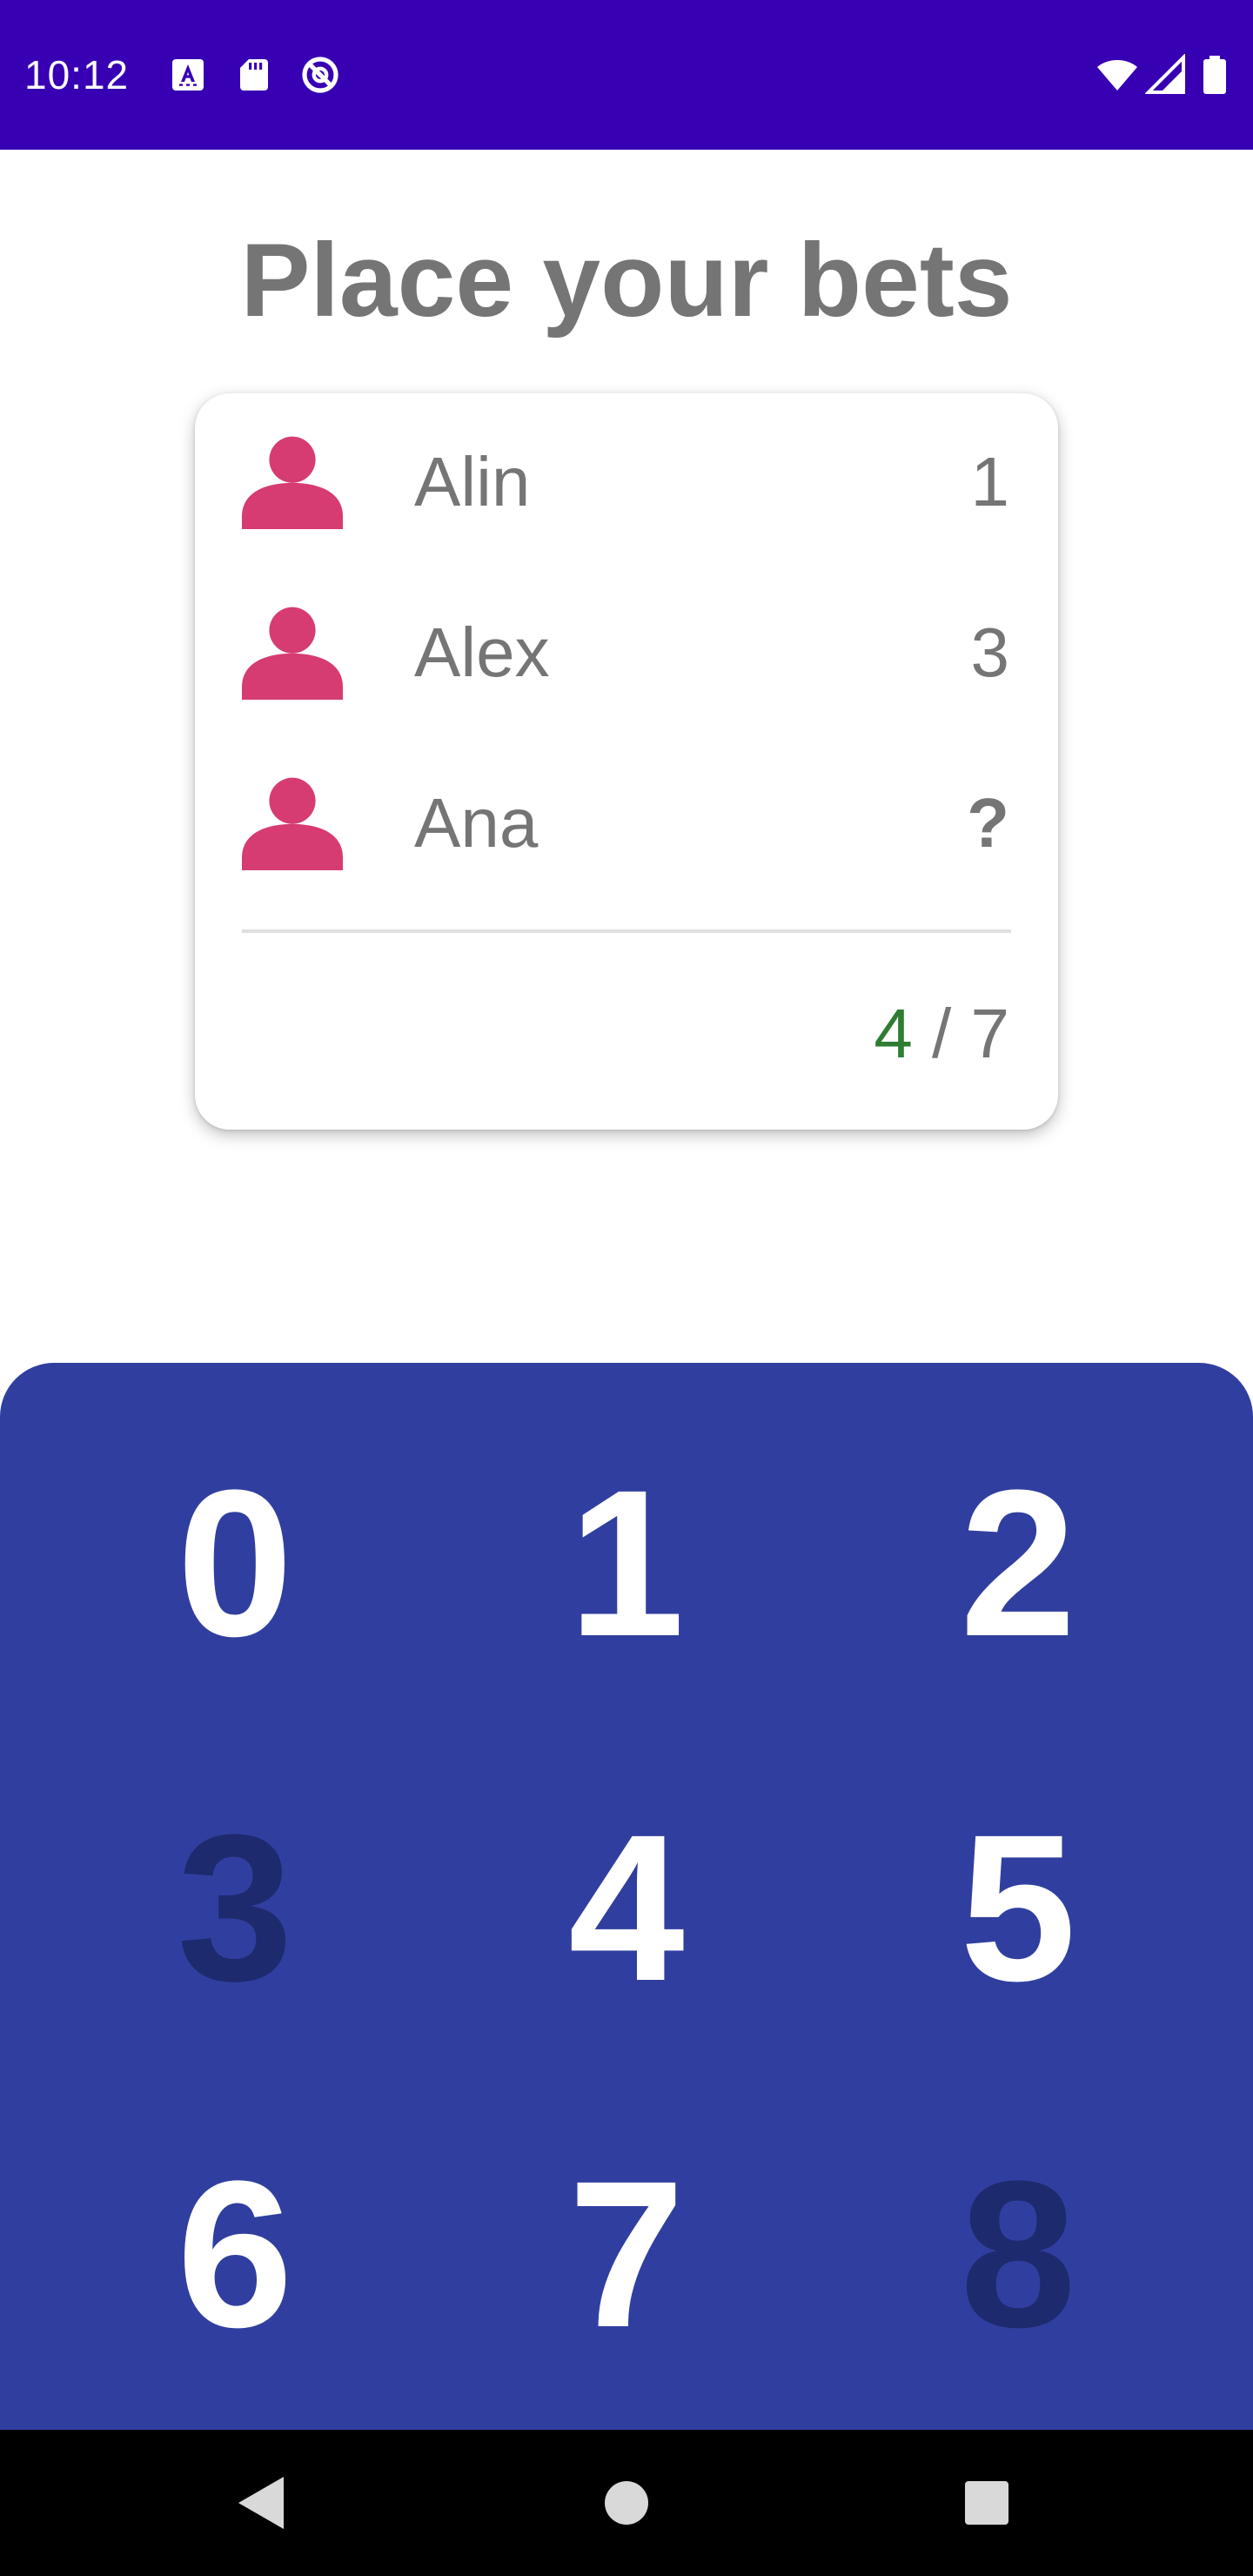 The width and height of the screenshot is (1253, 2576). I want to click on player-name: Alex, so click(482, 652).